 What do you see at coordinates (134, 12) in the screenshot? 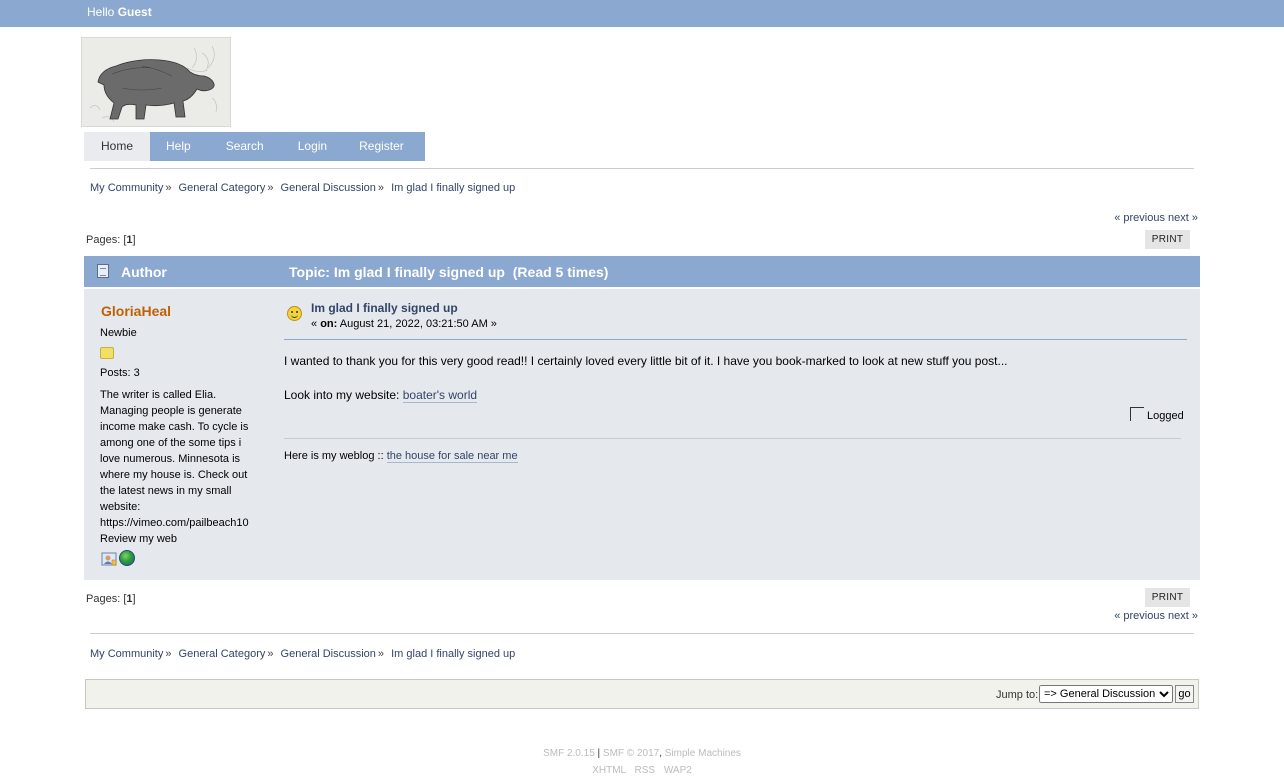
I see `greeting-username: Guest` at bounding box center [134, 12].